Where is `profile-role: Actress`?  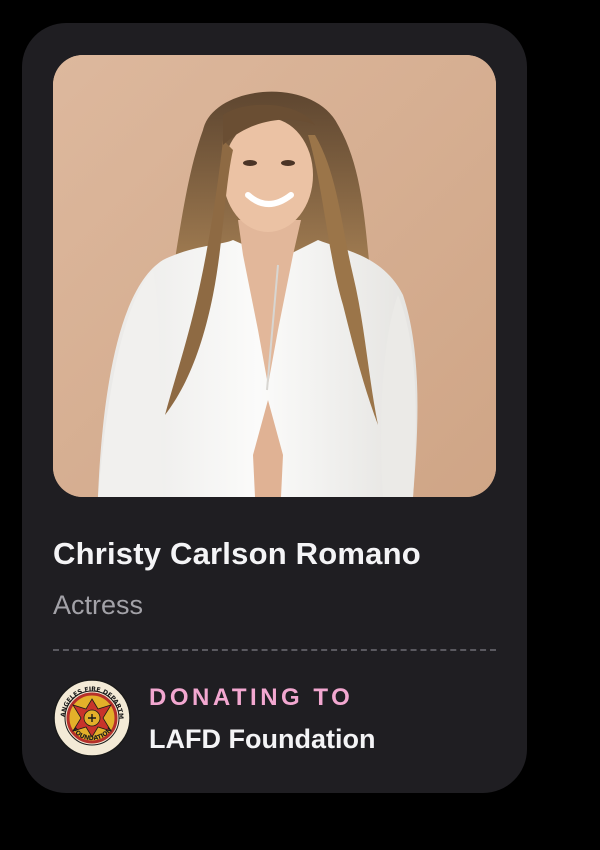
profile-role: Actress is located at coordinates (98, 605).